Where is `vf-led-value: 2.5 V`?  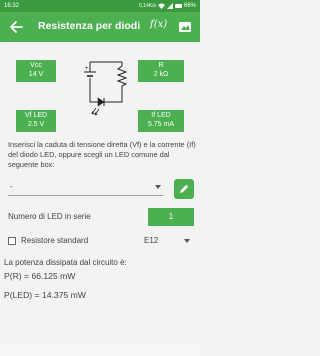
vf-led-value: 2.5 V is located at coordinates (36, 124).